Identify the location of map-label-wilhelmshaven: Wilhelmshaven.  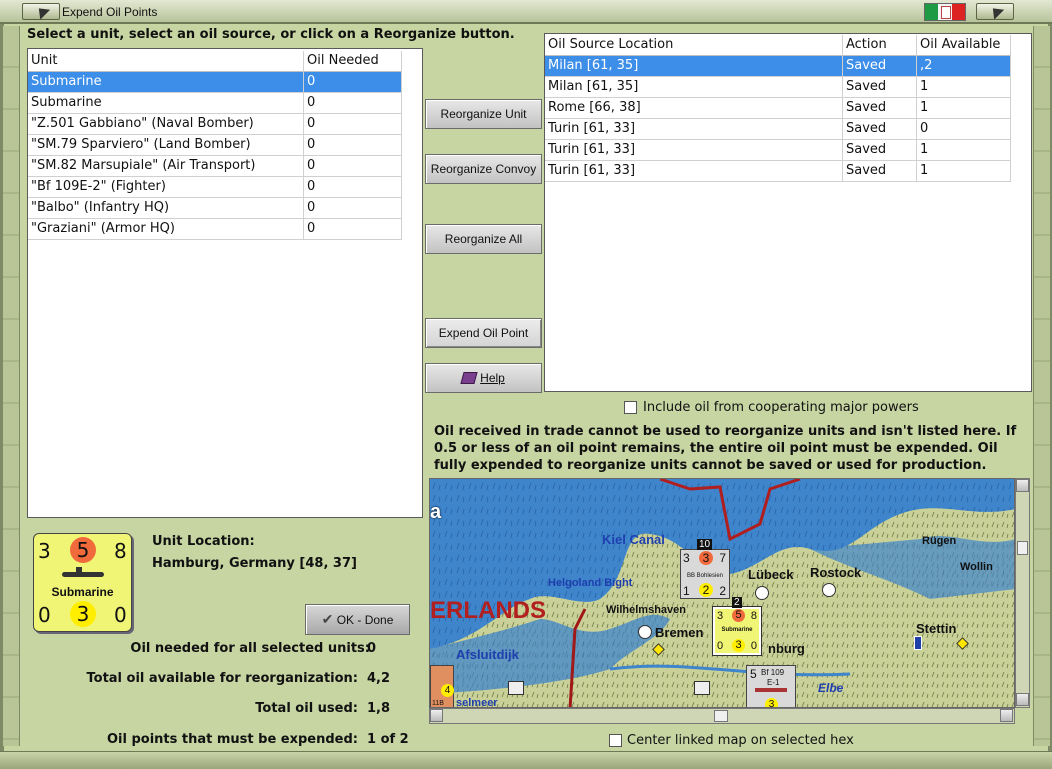
(646, 610).